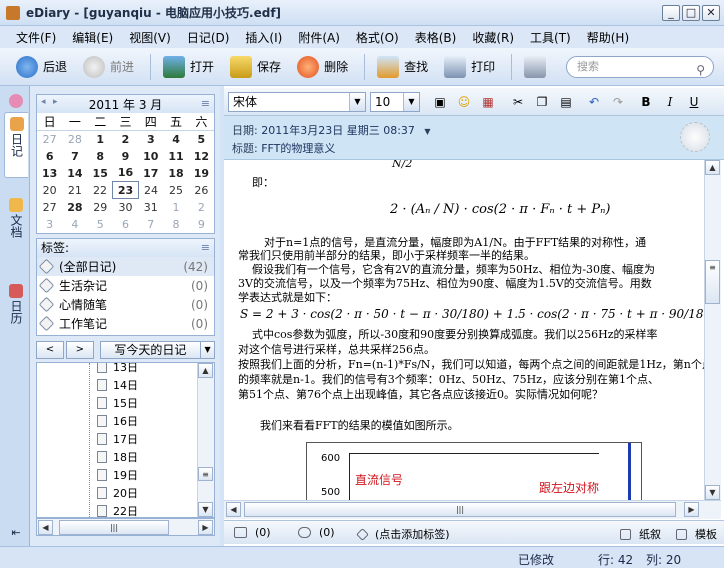 This screenshot has width=724, height=568. What do you see at coordinates (100, 190) in the screenshot?
I see `calendar-day: 22` at bounding box center [100, 190].